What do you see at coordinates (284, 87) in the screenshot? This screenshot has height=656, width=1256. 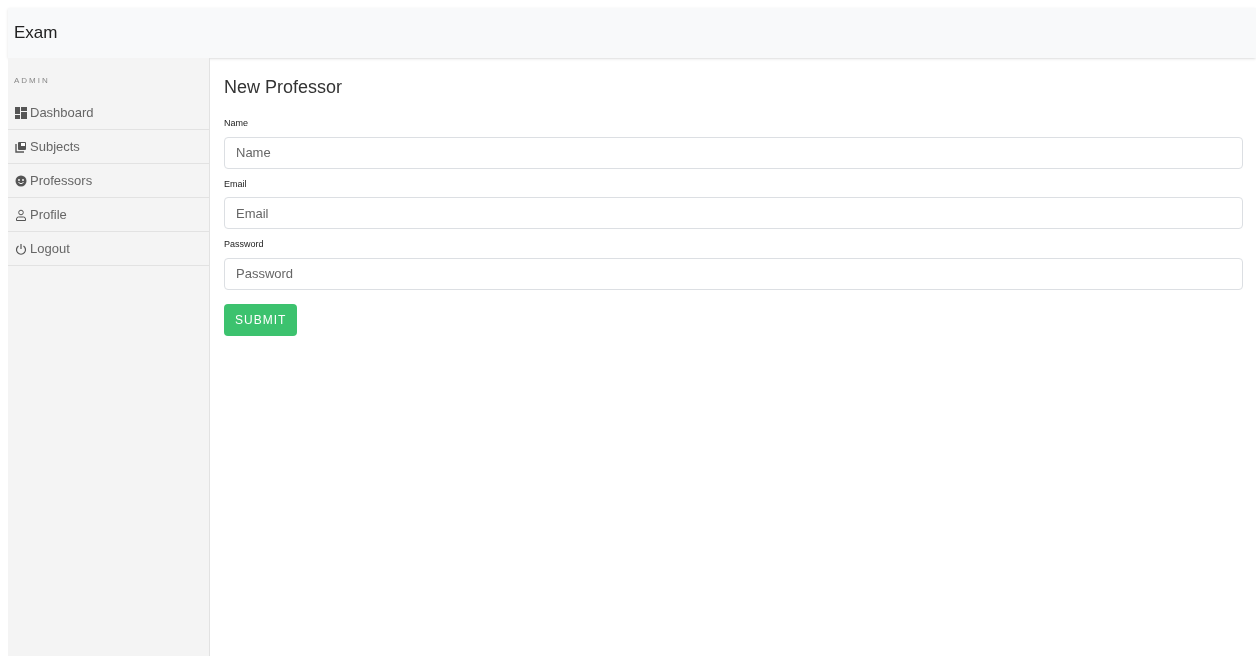 I see `form-title: New Professor` at bounding box center [284, 87].